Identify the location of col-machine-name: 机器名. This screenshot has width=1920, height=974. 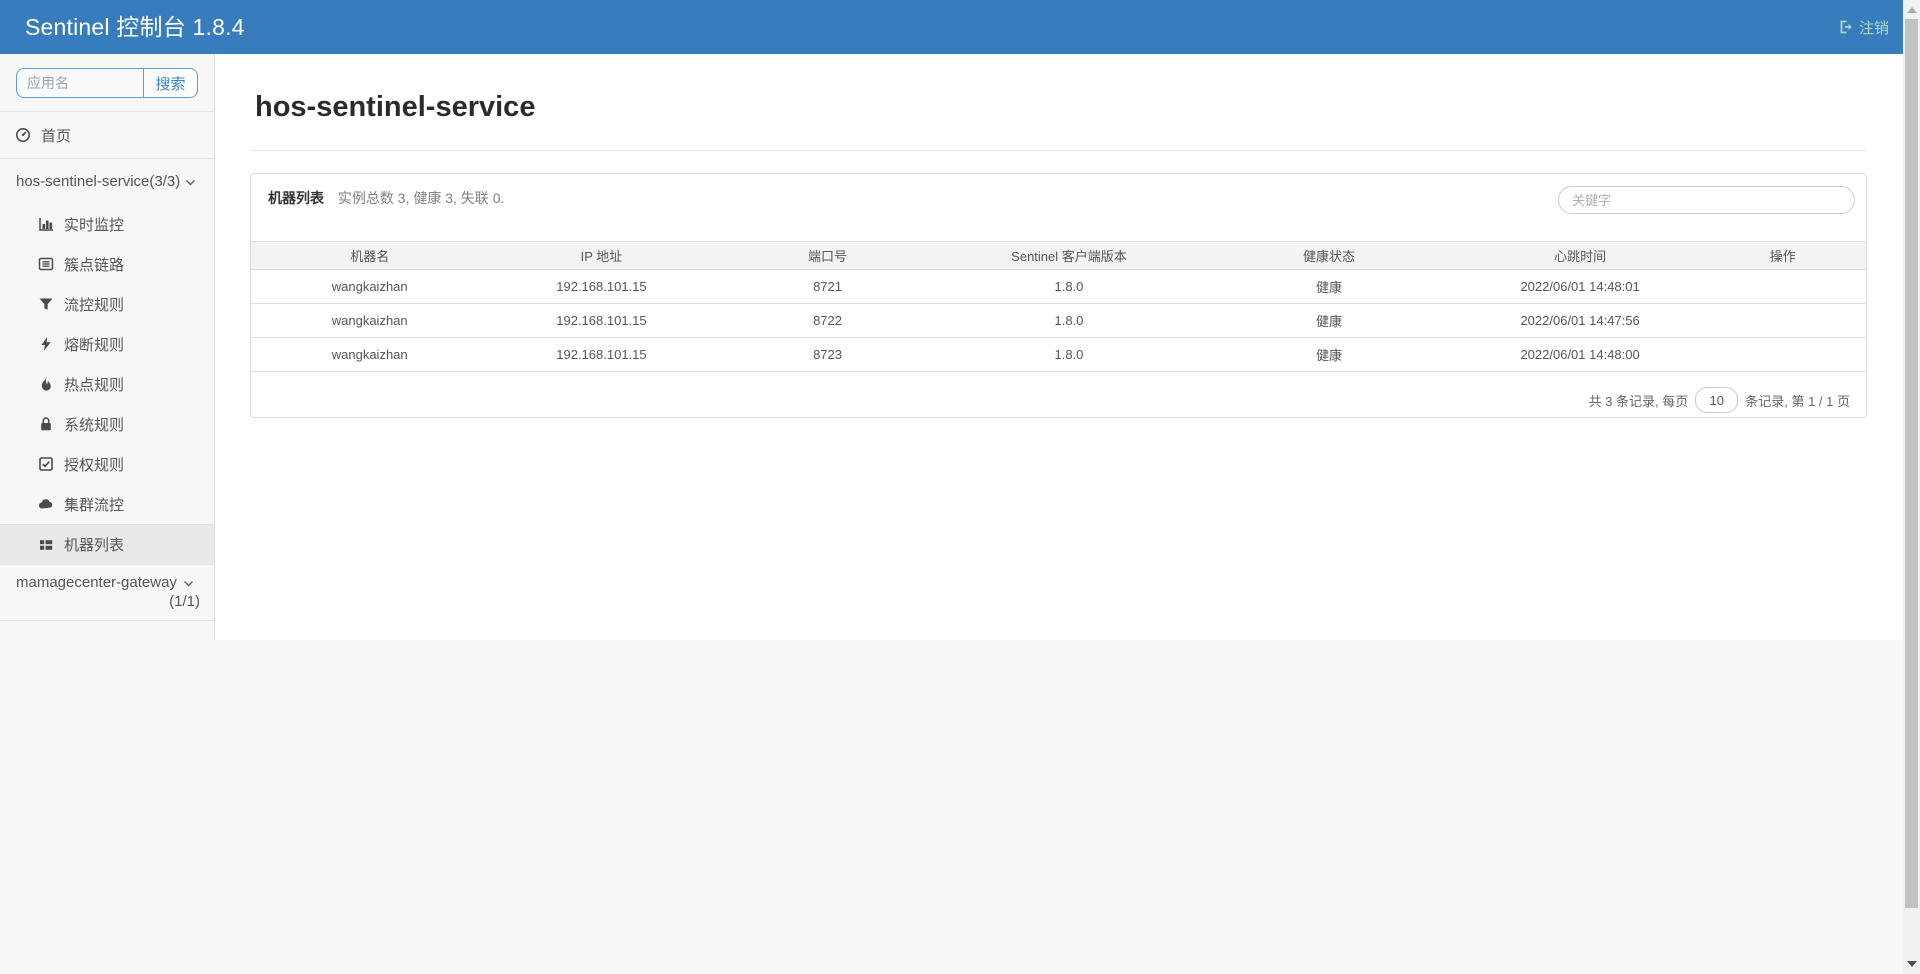
(370, 255).